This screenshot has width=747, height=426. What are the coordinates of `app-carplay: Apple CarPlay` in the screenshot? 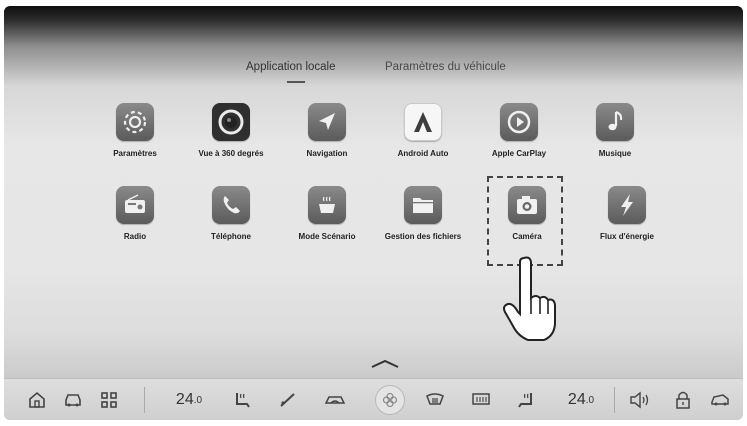 It's located at (519, 130).